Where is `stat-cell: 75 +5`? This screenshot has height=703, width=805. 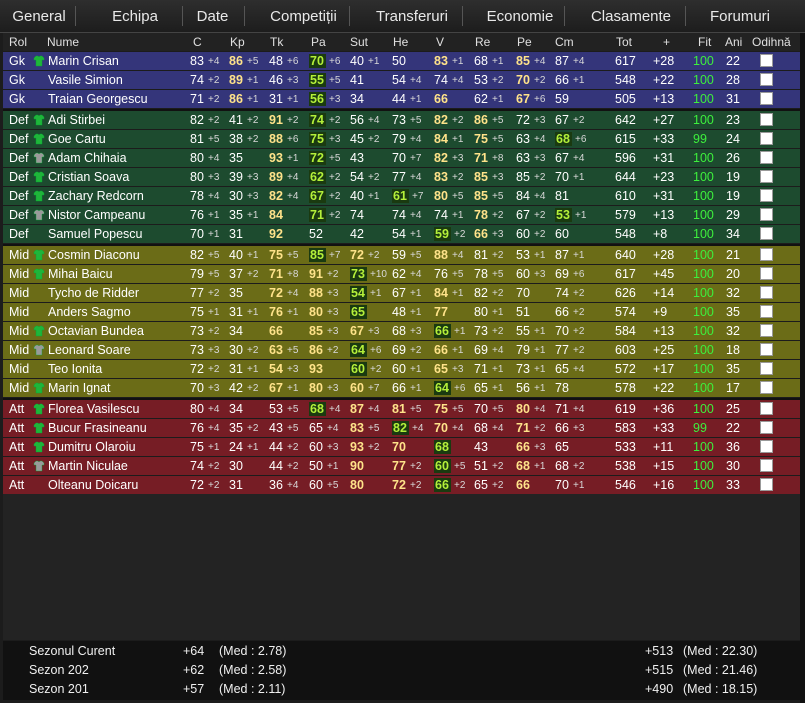
stat-cell: 75 +5 is located at coordinates (448, 409).